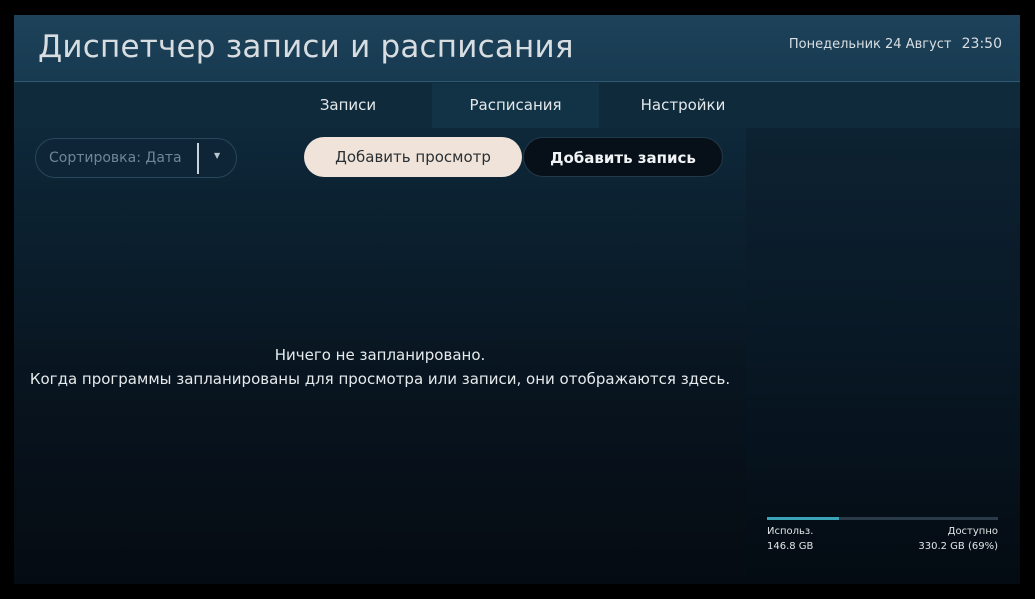 The image size is (1035, 599). What do you see at coordinates (348, 105) in the screenshot?
I see `tab-recordings: Записи` at bounding box center [348, 105].